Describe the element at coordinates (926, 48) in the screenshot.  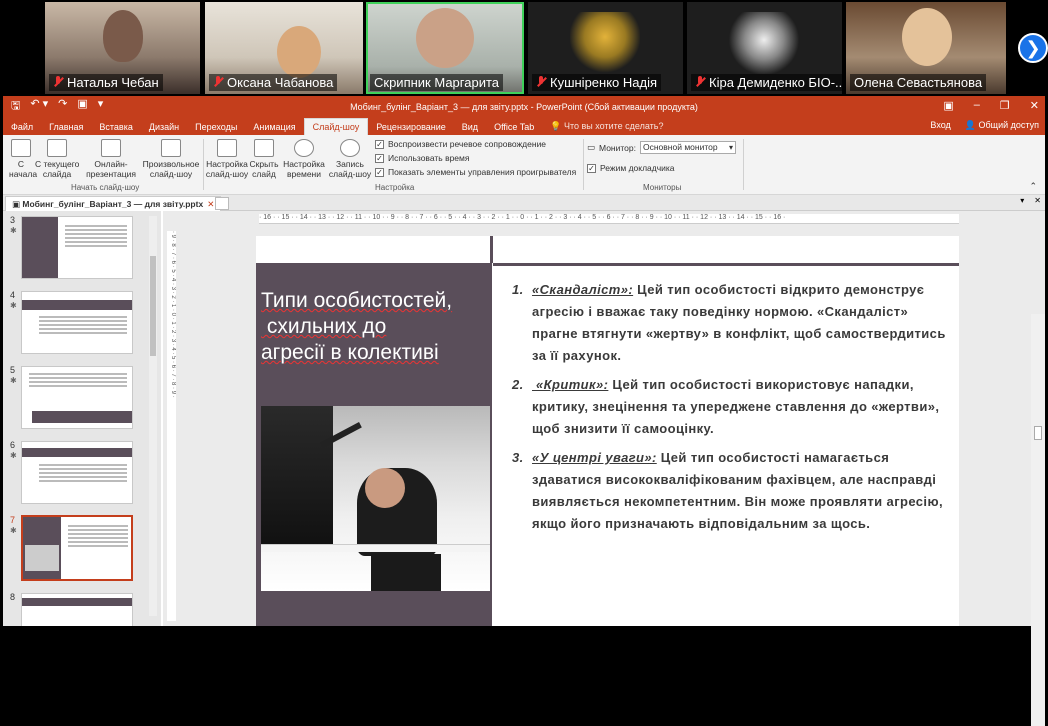
I see `video-tile: Олена Севастьянова` at that location.